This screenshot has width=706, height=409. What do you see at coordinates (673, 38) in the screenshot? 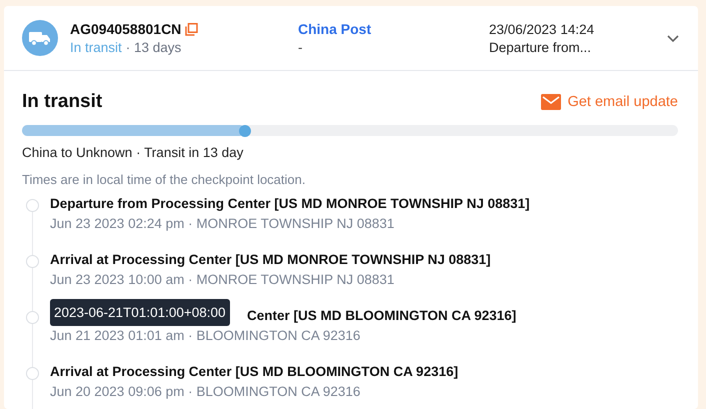
I see `chevron-icon` at bounding box center [673, 38].